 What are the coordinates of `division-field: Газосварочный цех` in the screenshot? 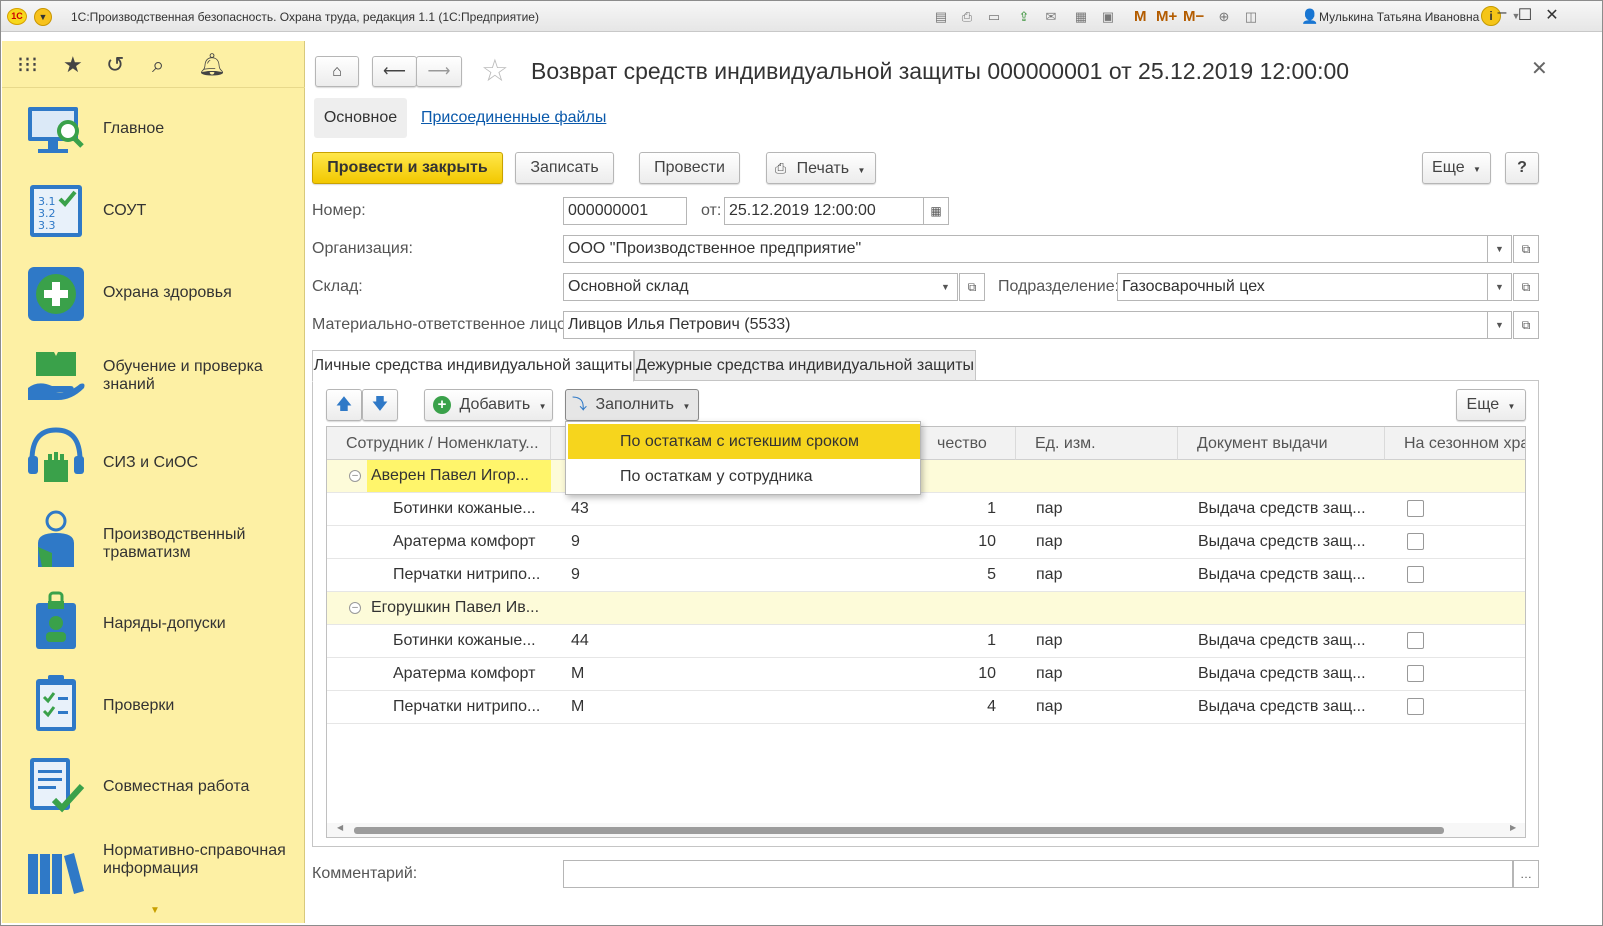 It's located at (1302, 287).